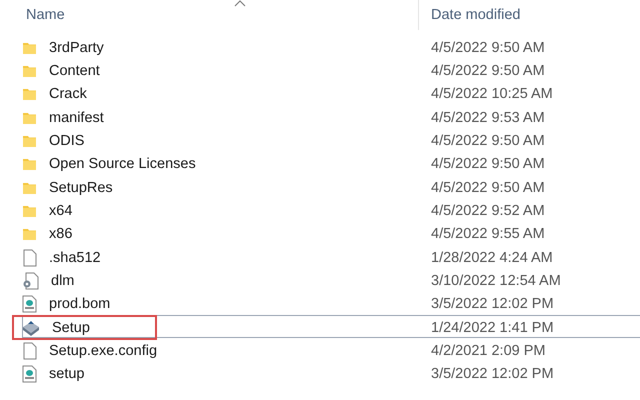  I want to click on sort-ascending-icon, so click(240, 3).